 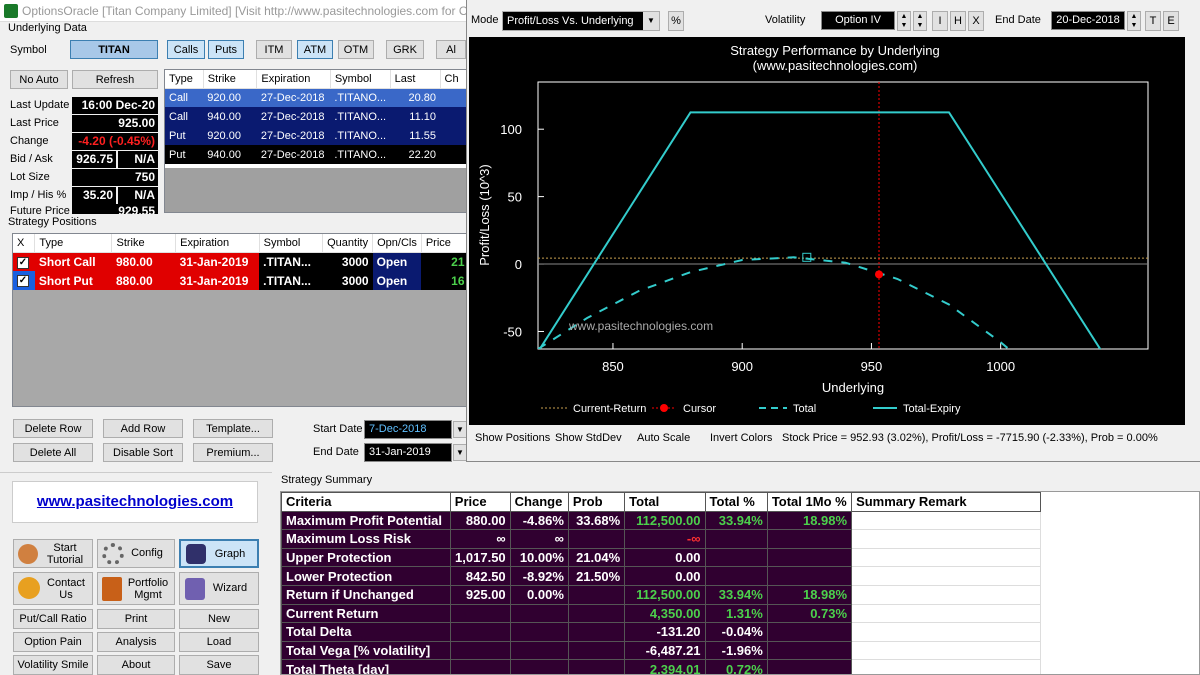 I want to click on portfolio-button: Portfolio Mgmt, so click(x=136, y=588).